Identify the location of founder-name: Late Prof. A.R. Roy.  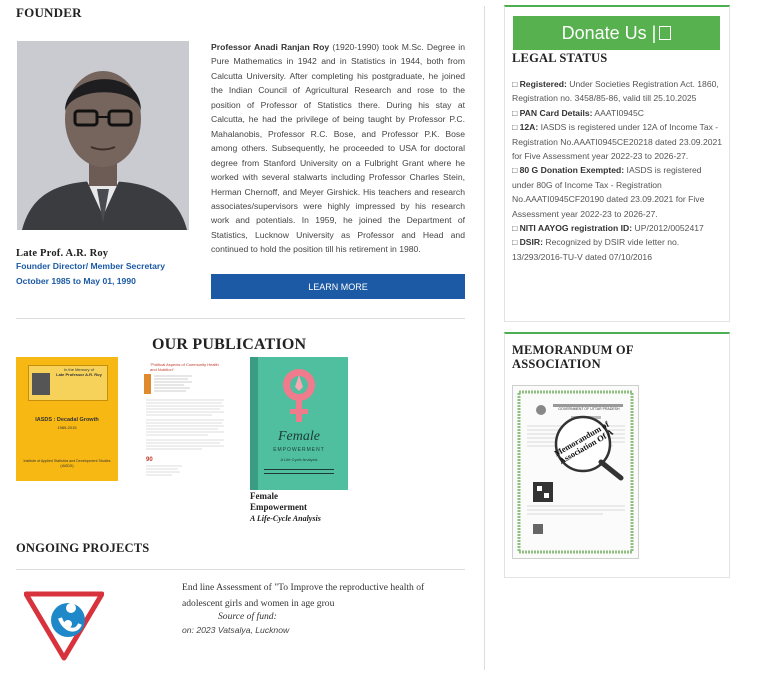
(62, 253).